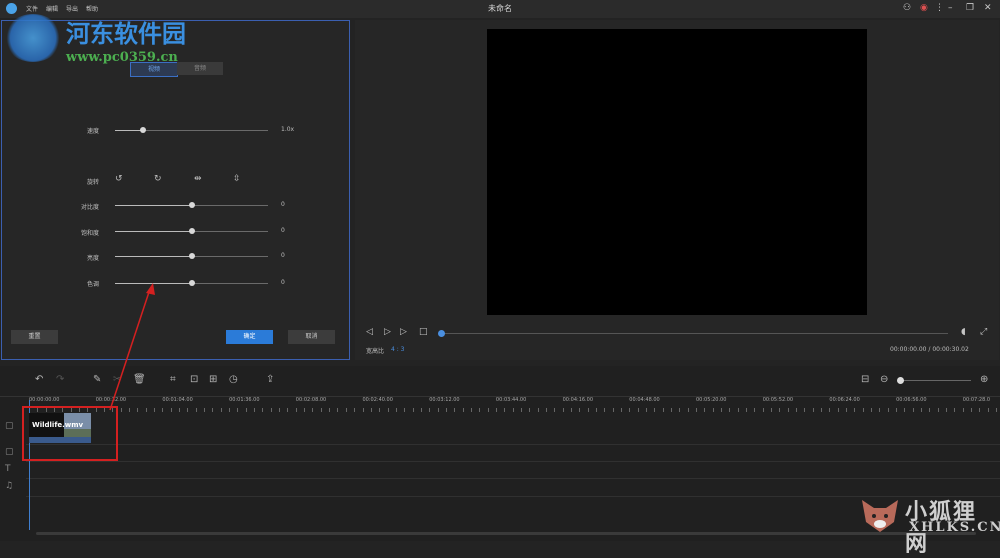 The image size is (1000, 558). Describe the element at coordinates (126, 33) in the screenshot. I see `watermark-site-name: 河东软件园` at that location.